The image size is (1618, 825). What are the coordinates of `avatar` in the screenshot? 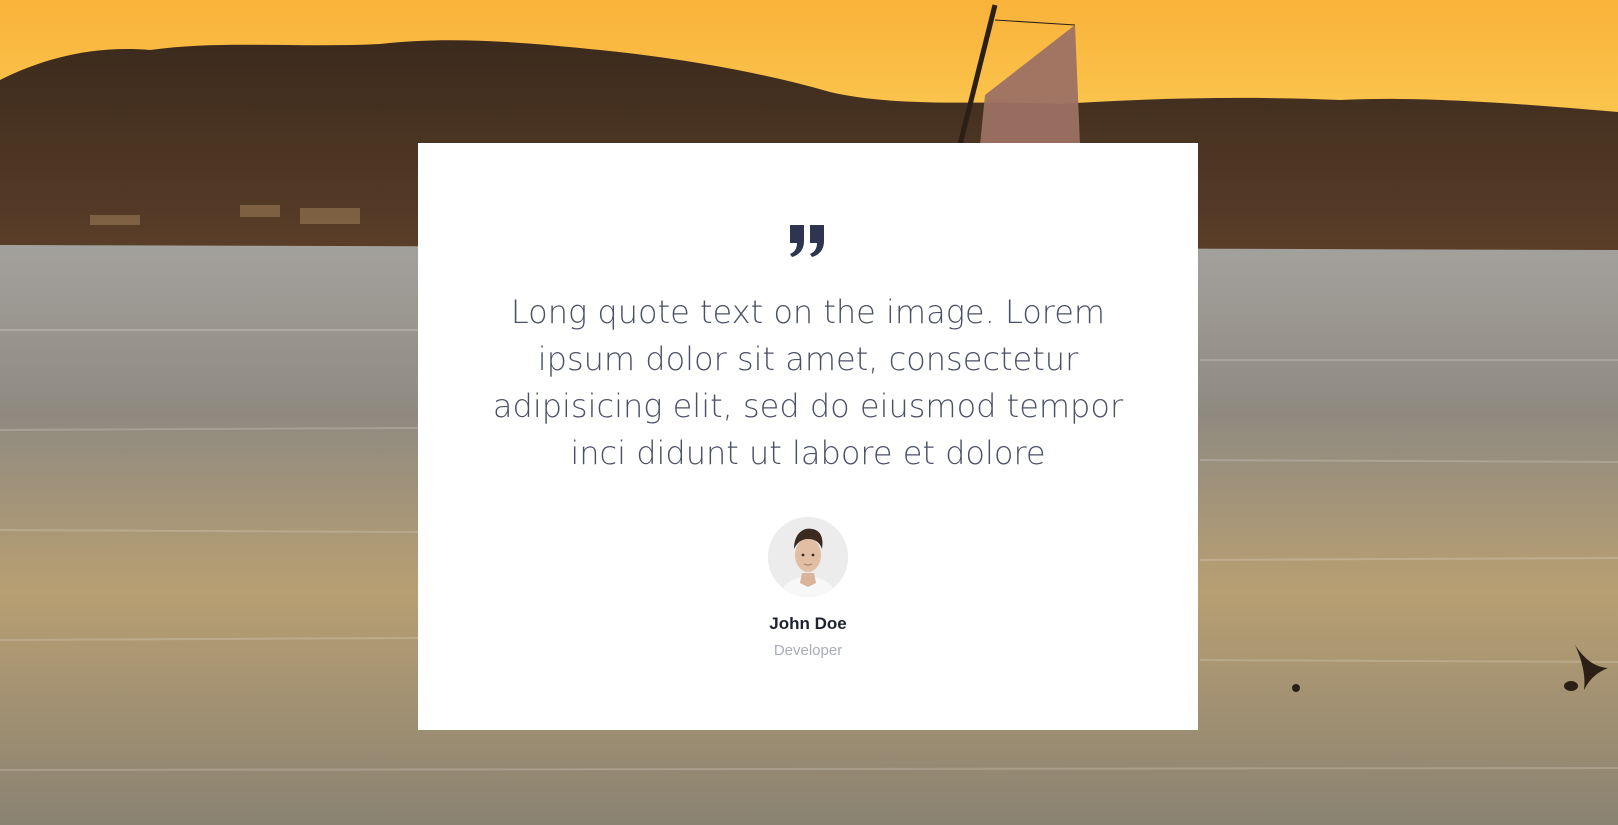 It's located at (808, 557).